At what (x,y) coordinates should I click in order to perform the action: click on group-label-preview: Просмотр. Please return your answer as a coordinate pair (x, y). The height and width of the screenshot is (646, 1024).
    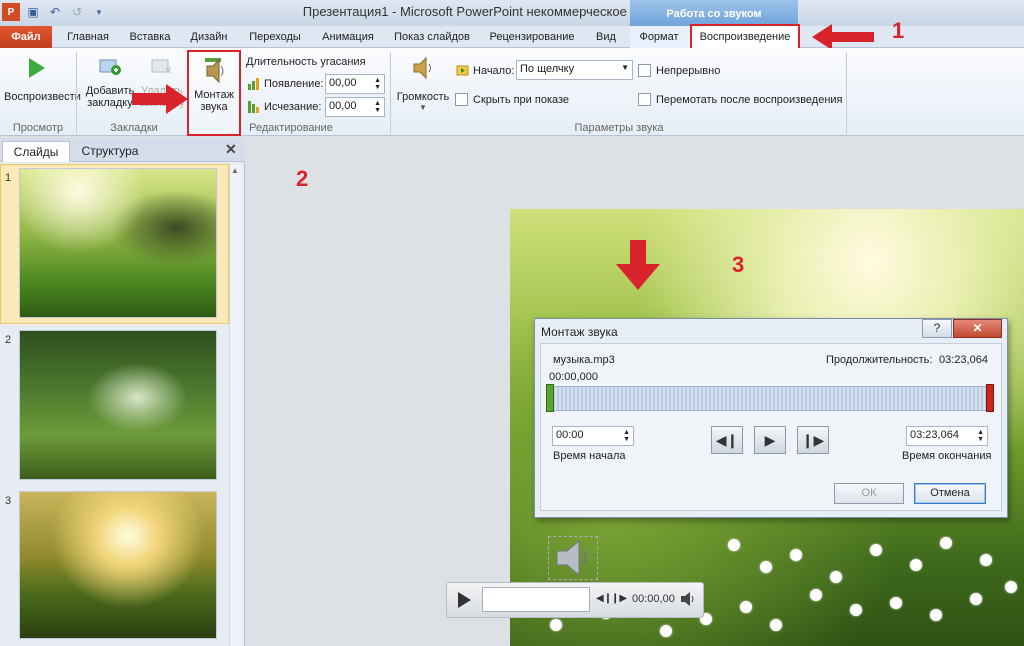
    Looking at the image, I should click on (38, 128).